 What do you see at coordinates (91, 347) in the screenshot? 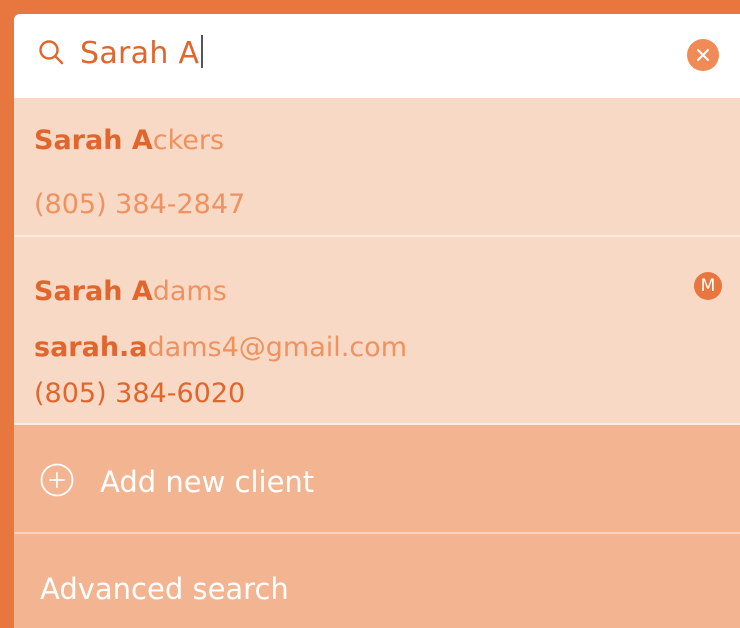
I see `email-match: sarah.a` at bounding box center [91, 347].